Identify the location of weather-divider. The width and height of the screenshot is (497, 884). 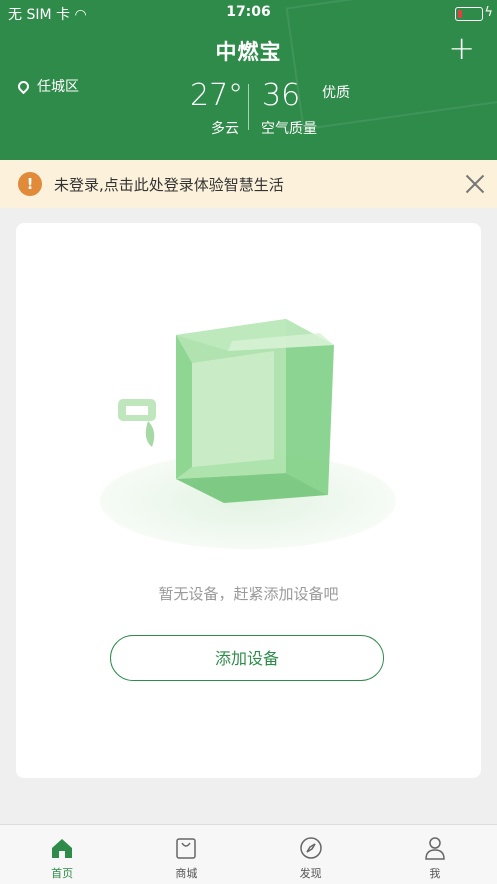
(248, 107).